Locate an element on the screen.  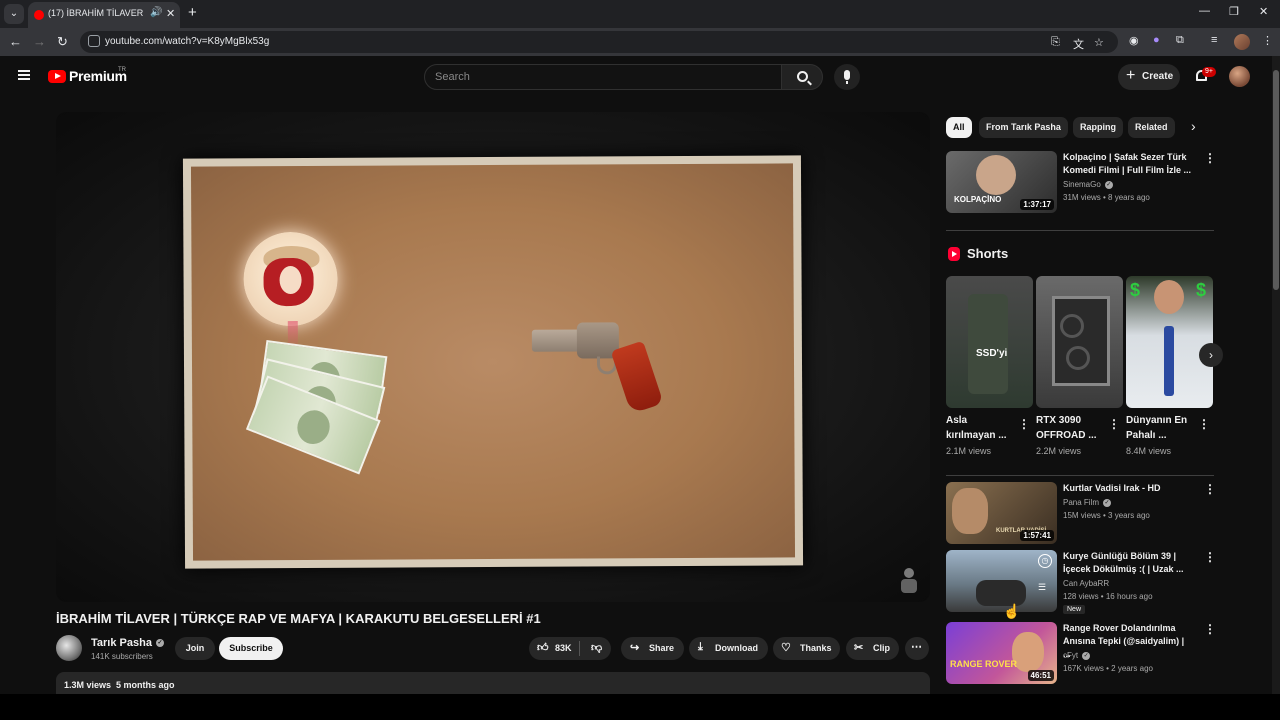
extension-icon: ◉ is located at coordinates (1134, 40).